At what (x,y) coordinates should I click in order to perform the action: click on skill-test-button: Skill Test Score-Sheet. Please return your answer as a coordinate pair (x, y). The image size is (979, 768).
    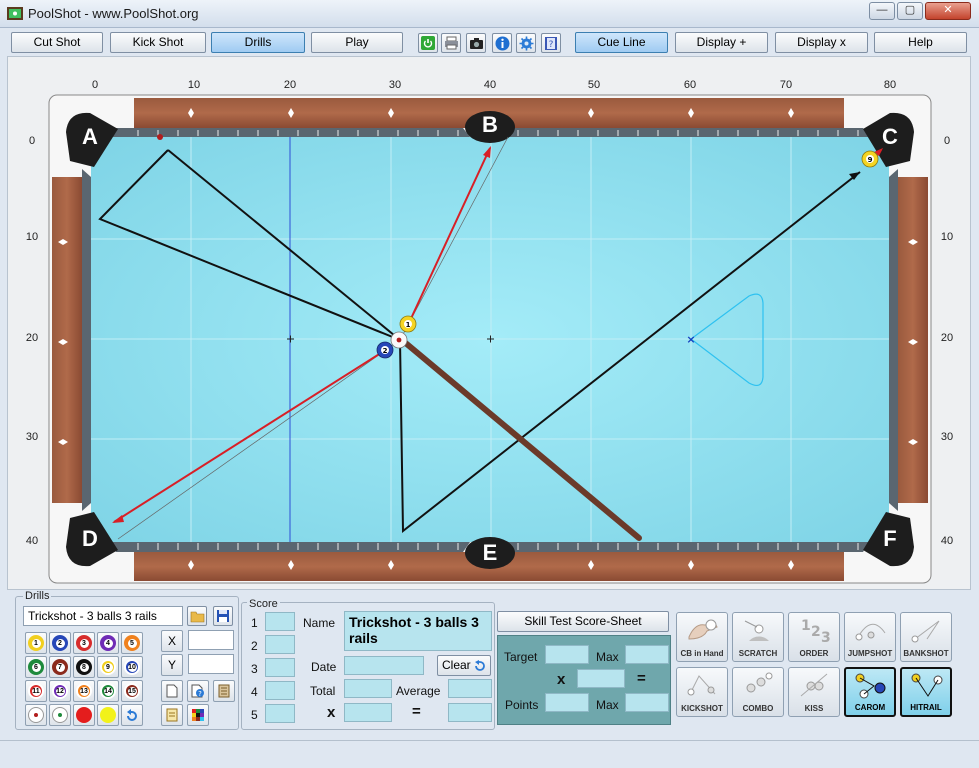
    Looking at the image, I should click on (583, 621).